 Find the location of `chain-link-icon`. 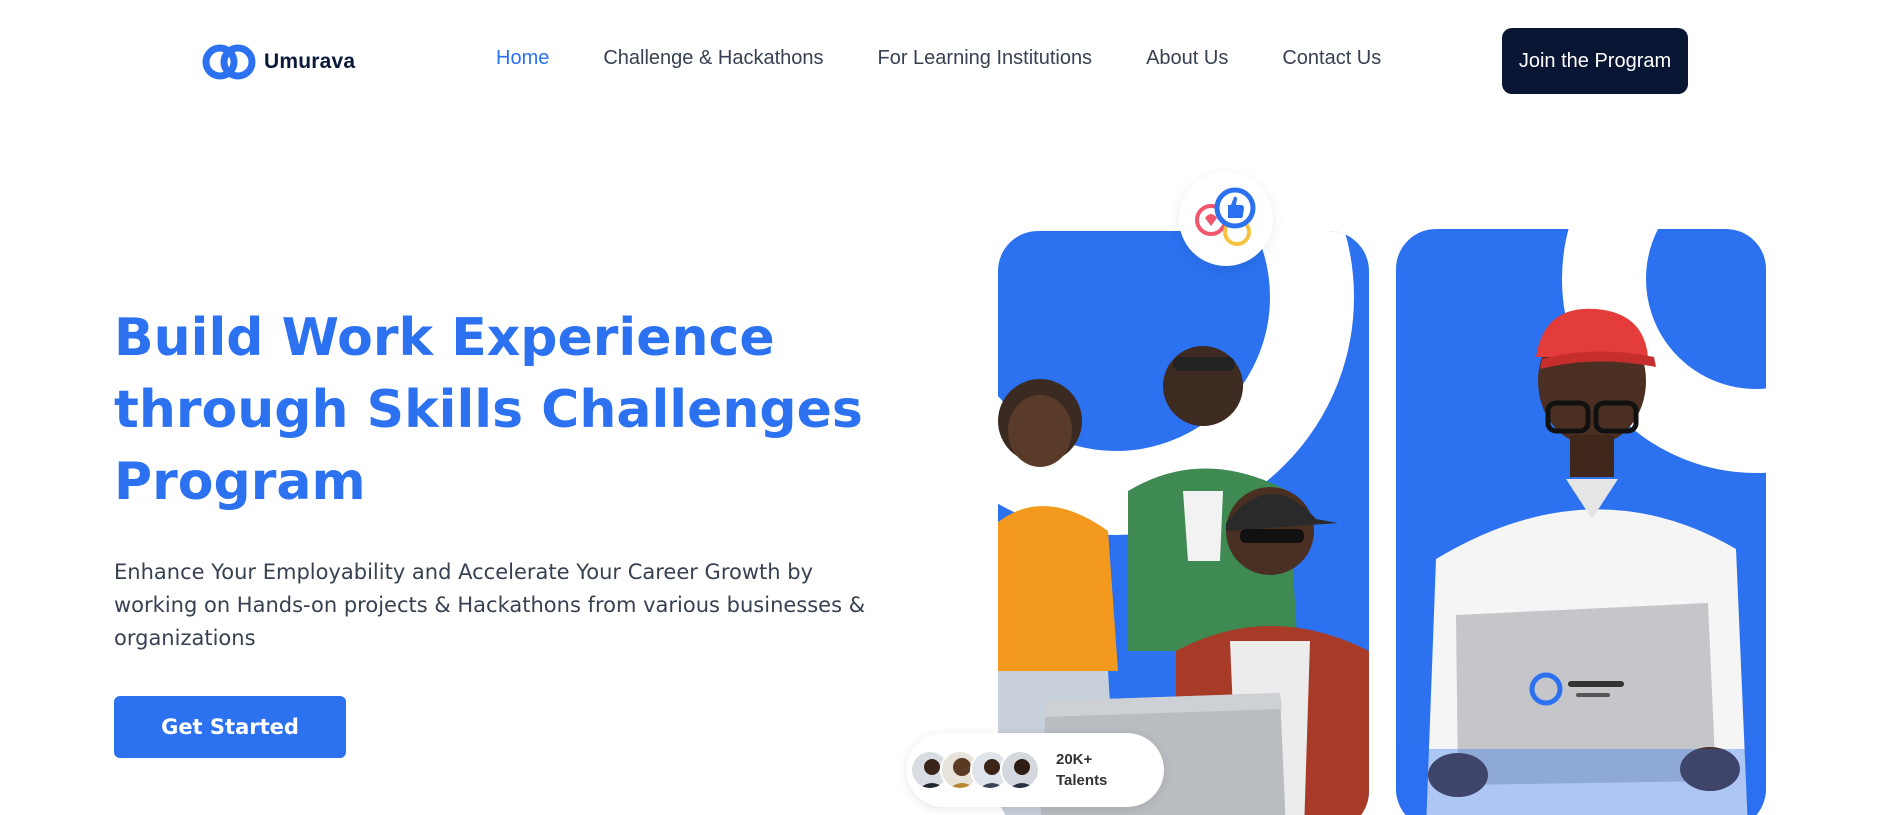

chain-link-icon is located at coordinates (229, 62).